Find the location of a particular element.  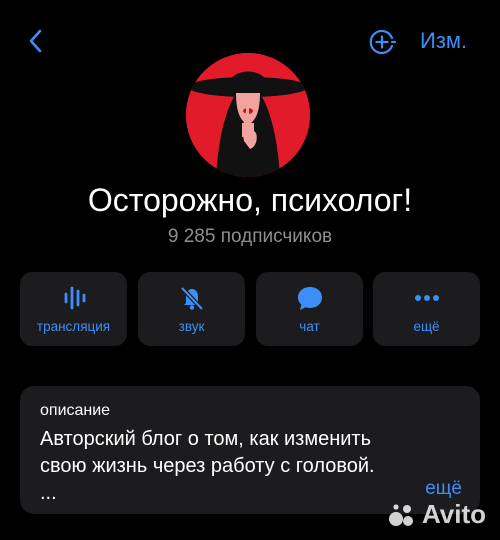

sound-label: звук is located at coordinates (191, 326).